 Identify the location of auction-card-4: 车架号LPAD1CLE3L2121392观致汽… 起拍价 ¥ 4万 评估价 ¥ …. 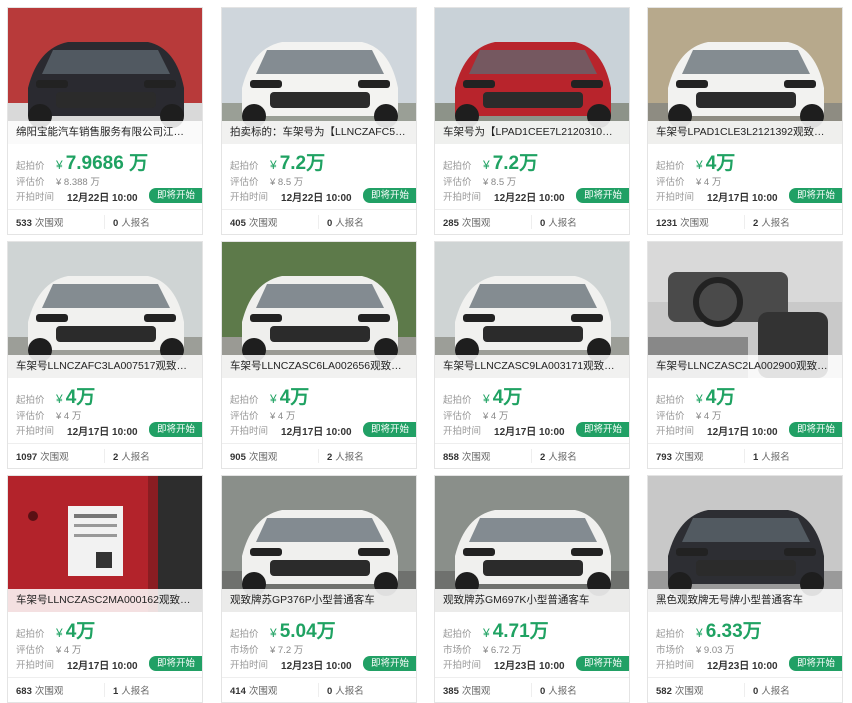
(745, 121).